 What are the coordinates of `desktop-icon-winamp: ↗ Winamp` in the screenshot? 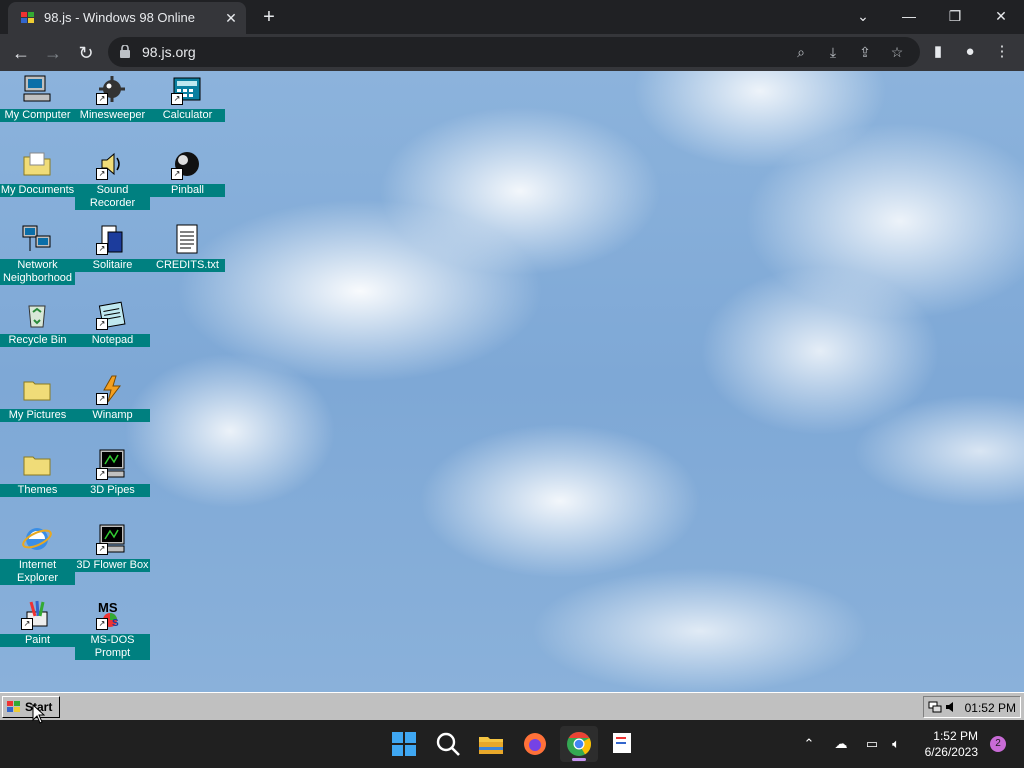 It's located at (112, 410).